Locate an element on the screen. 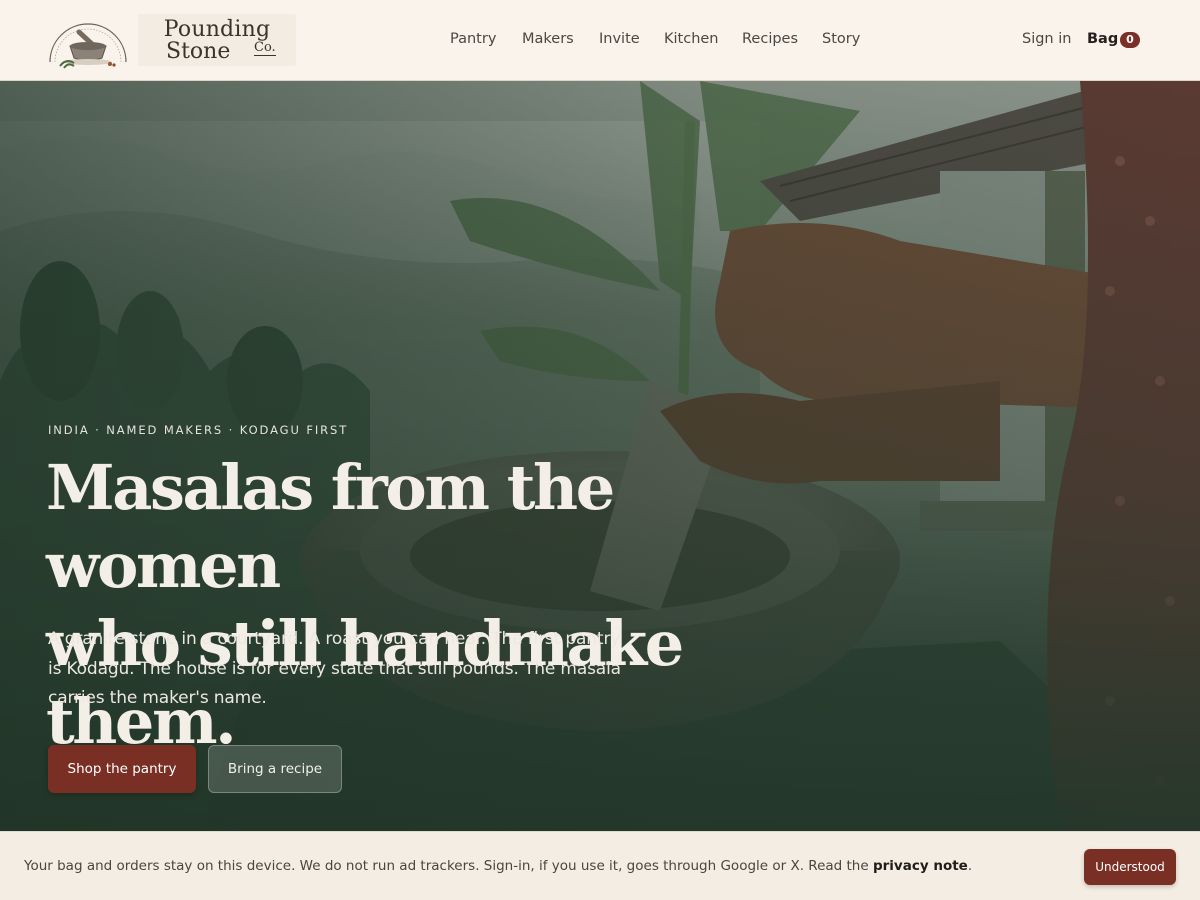 This screenshot has width=1200, height=900. nav-item-story: Story is located at coordinates (841, 39).